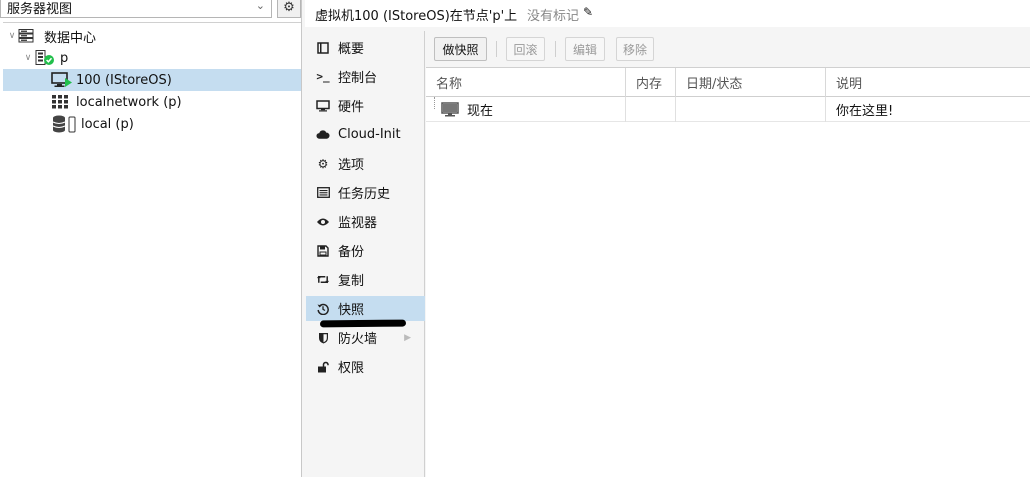 The width and height of the screenshot is (1030, 477). I want to click on terminal-icon: >_, so click(323, 76).